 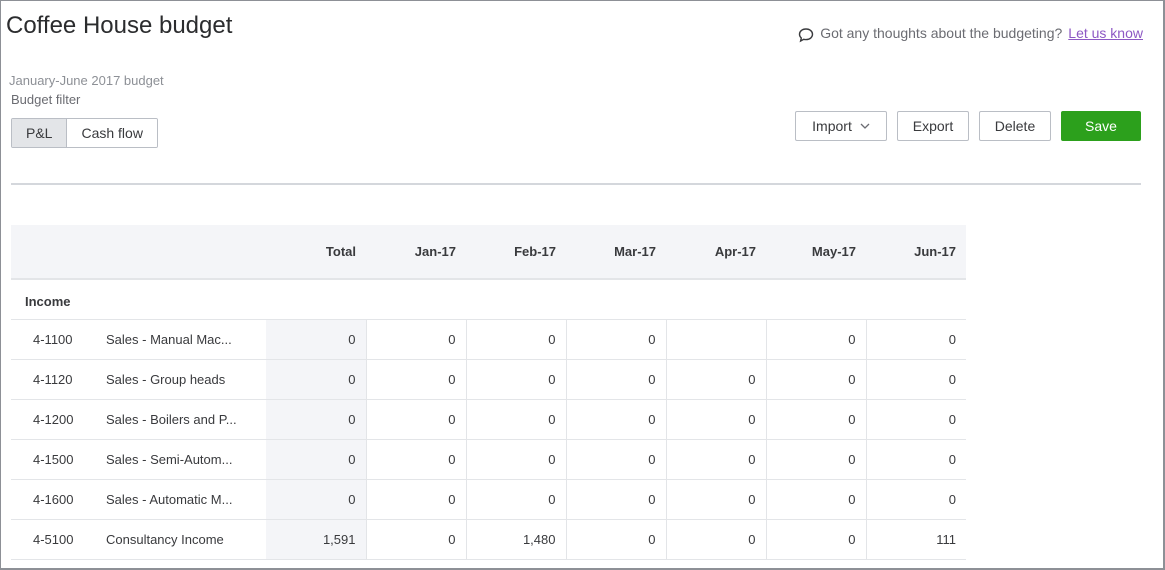 I want to click on column-header: Jan-17, so click(x=416, y=252).